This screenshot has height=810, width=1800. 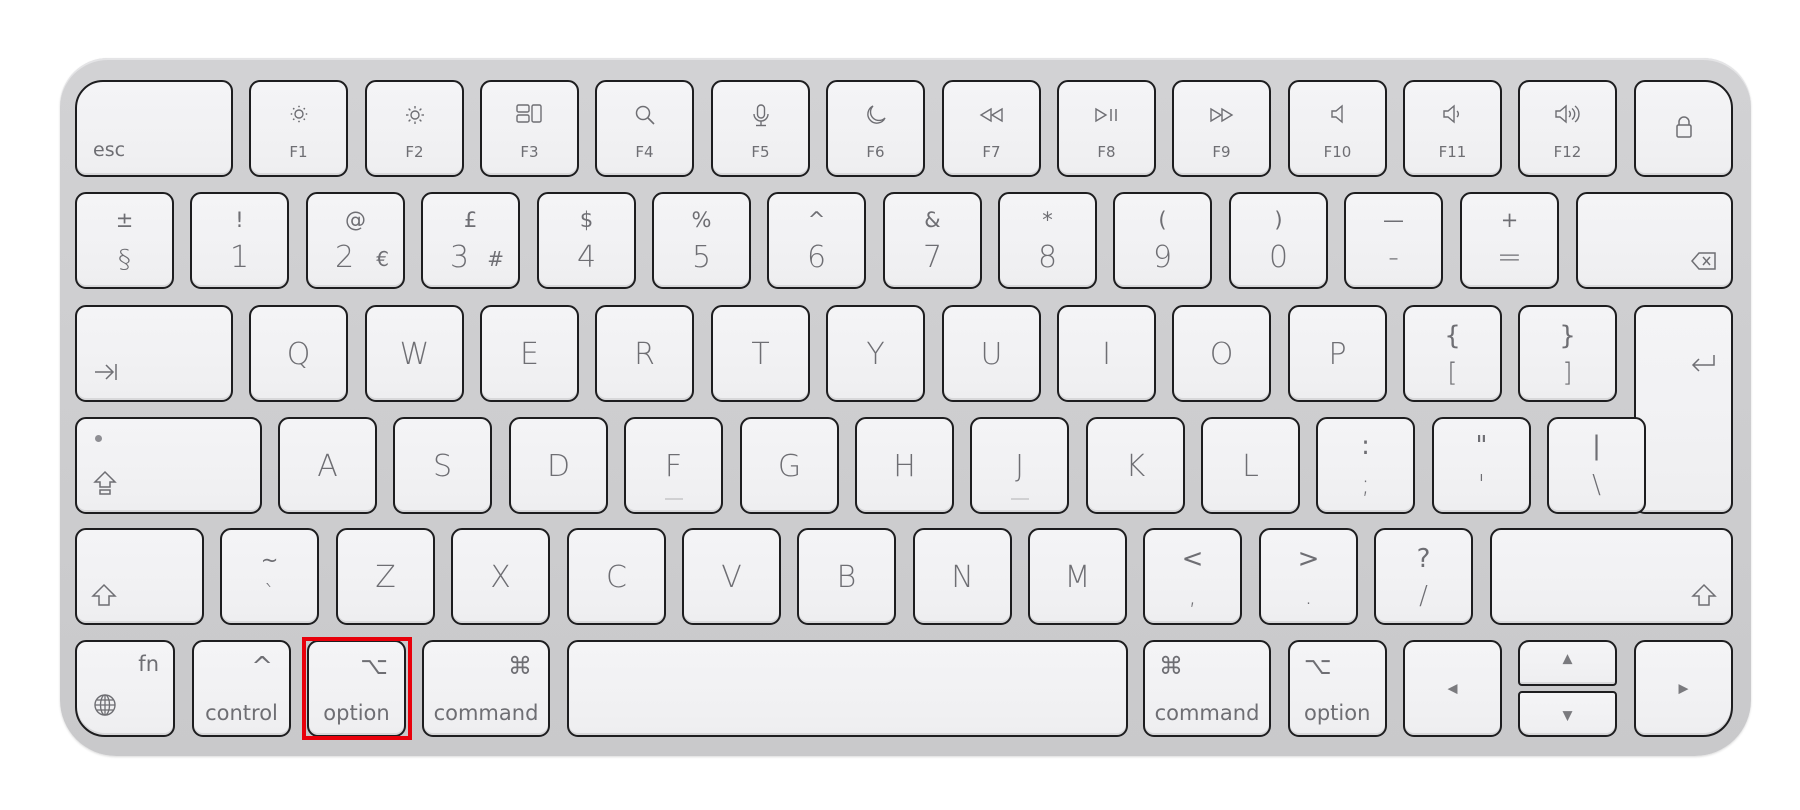 I want to click on key-number-3: £3 #, so click(x=470, y=240).